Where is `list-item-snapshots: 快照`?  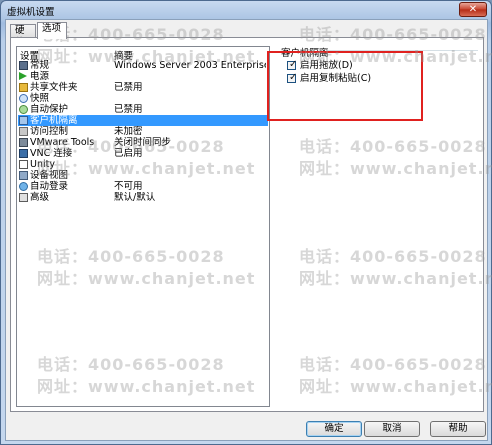
list-item-snapshots: 快照 is located at coordinates (143, 98).